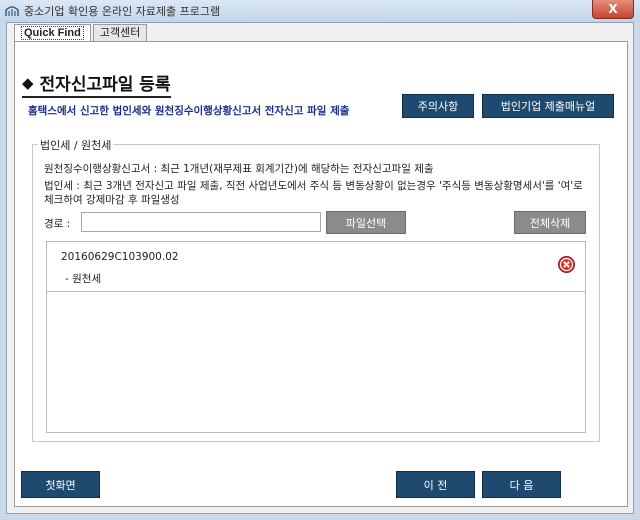 Image resolution: width=640 pixels, height=520 pixels. Describe the element at coordinates (120, 33) in the screenshot. I see `tab-customer-center: 고객센터` at that location.